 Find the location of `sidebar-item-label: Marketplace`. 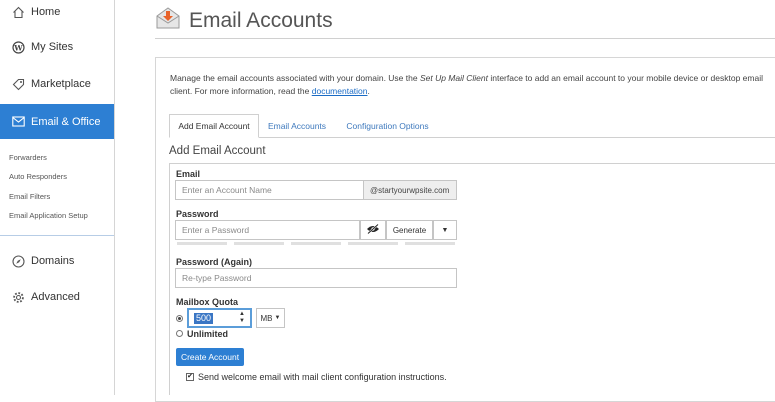

sidebar-item-label: Marketplace is located at coordinates (61, 84).